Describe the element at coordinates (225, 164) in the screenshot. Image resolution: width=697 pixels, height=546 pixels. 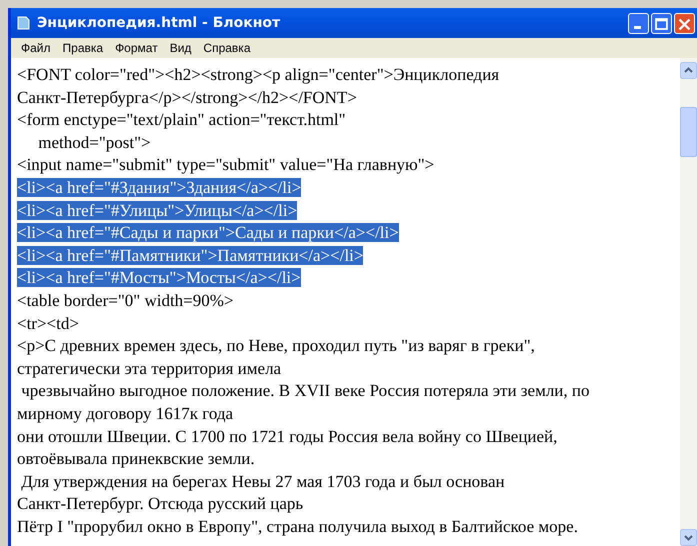
I see `code-line: <input name="submit" type="submit" value="На главную">` at that location.